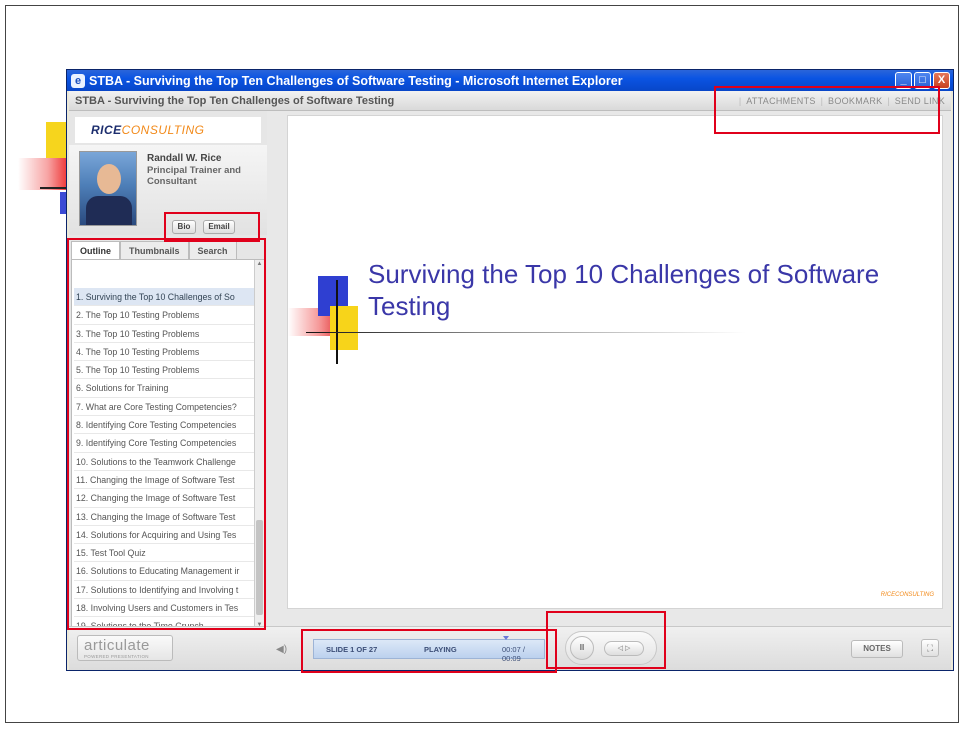 The width and height of the screenshot is (965, 730). Describe the element at coordinates (194, 176) in the screenshot. I see `presenter-role: Principal Trainer and Consultant` at that location.